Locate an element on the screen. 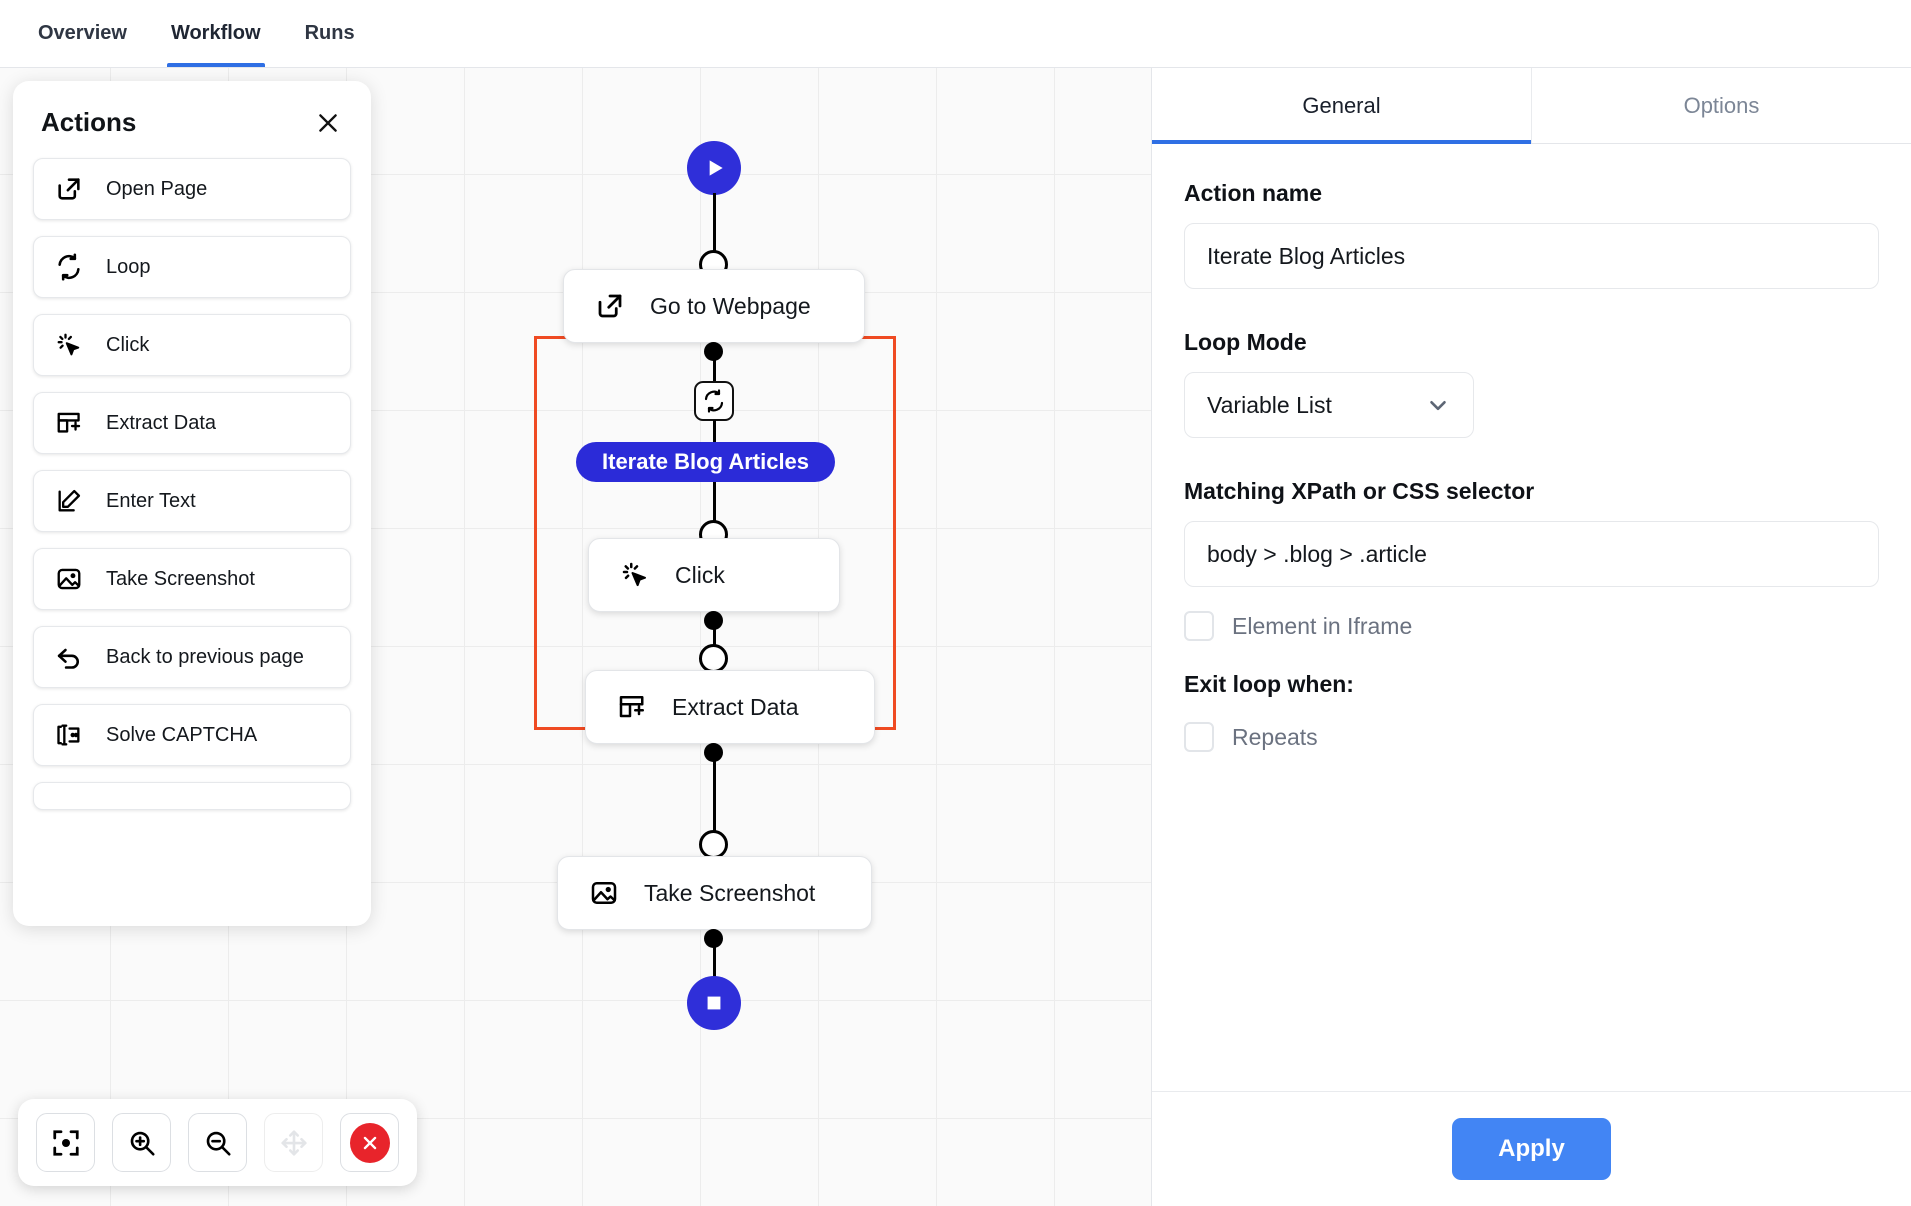  selector-label: Matching XPath or CSS selector is located at coordinates (1359, 491).